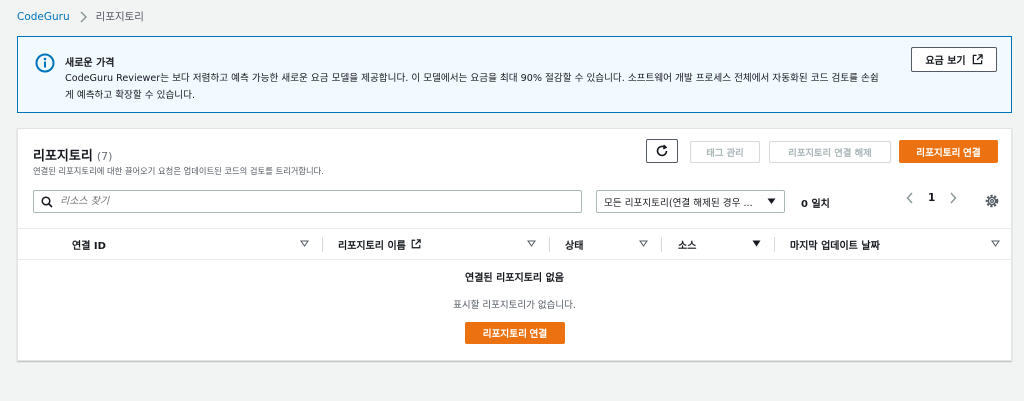 This screenshot has height=401, width=1024. I want to click on empty-state: 연결된 리포지토리 없음 표시할 리포지토리가 없습니다., so click(514, 290).